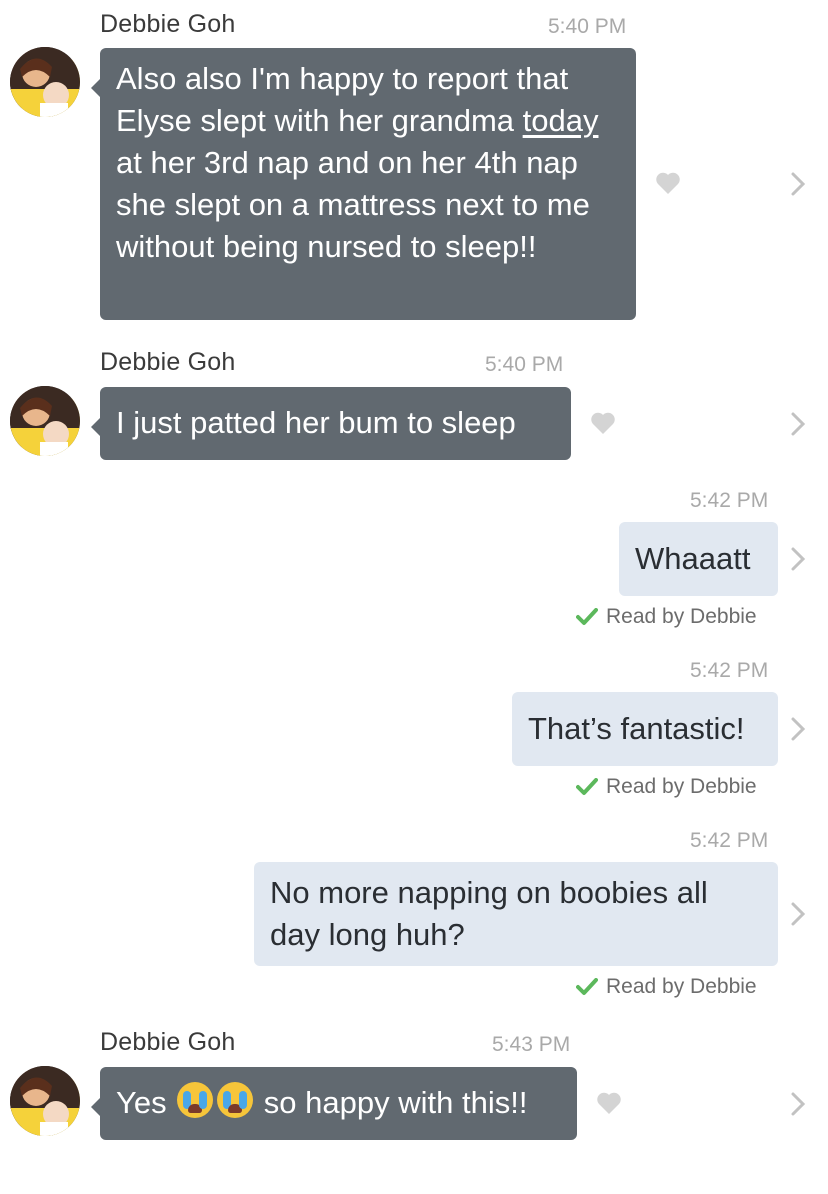 Image resolution: width=828 pixels, height=1194 pixels. I want to click on incoming-message-bubble: I just patted her bum to sleep, so click(331, 423).